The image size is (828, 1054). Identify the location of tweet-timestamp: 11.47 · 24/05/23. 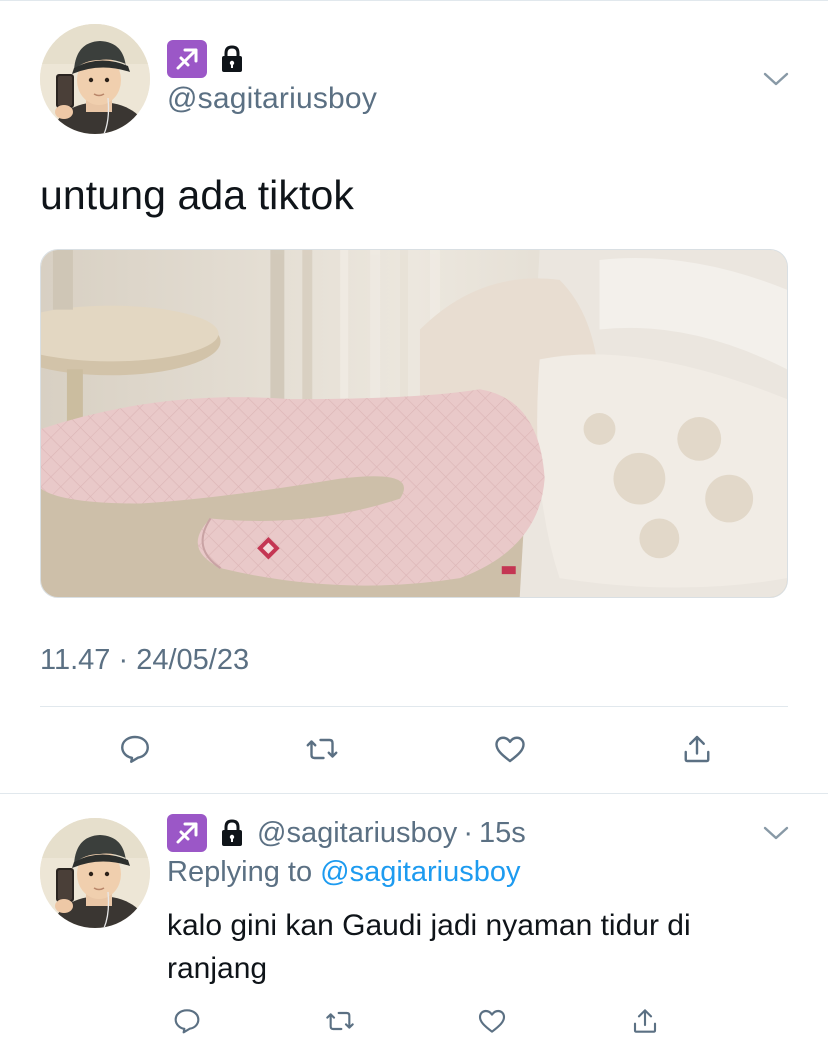
(144, 660).